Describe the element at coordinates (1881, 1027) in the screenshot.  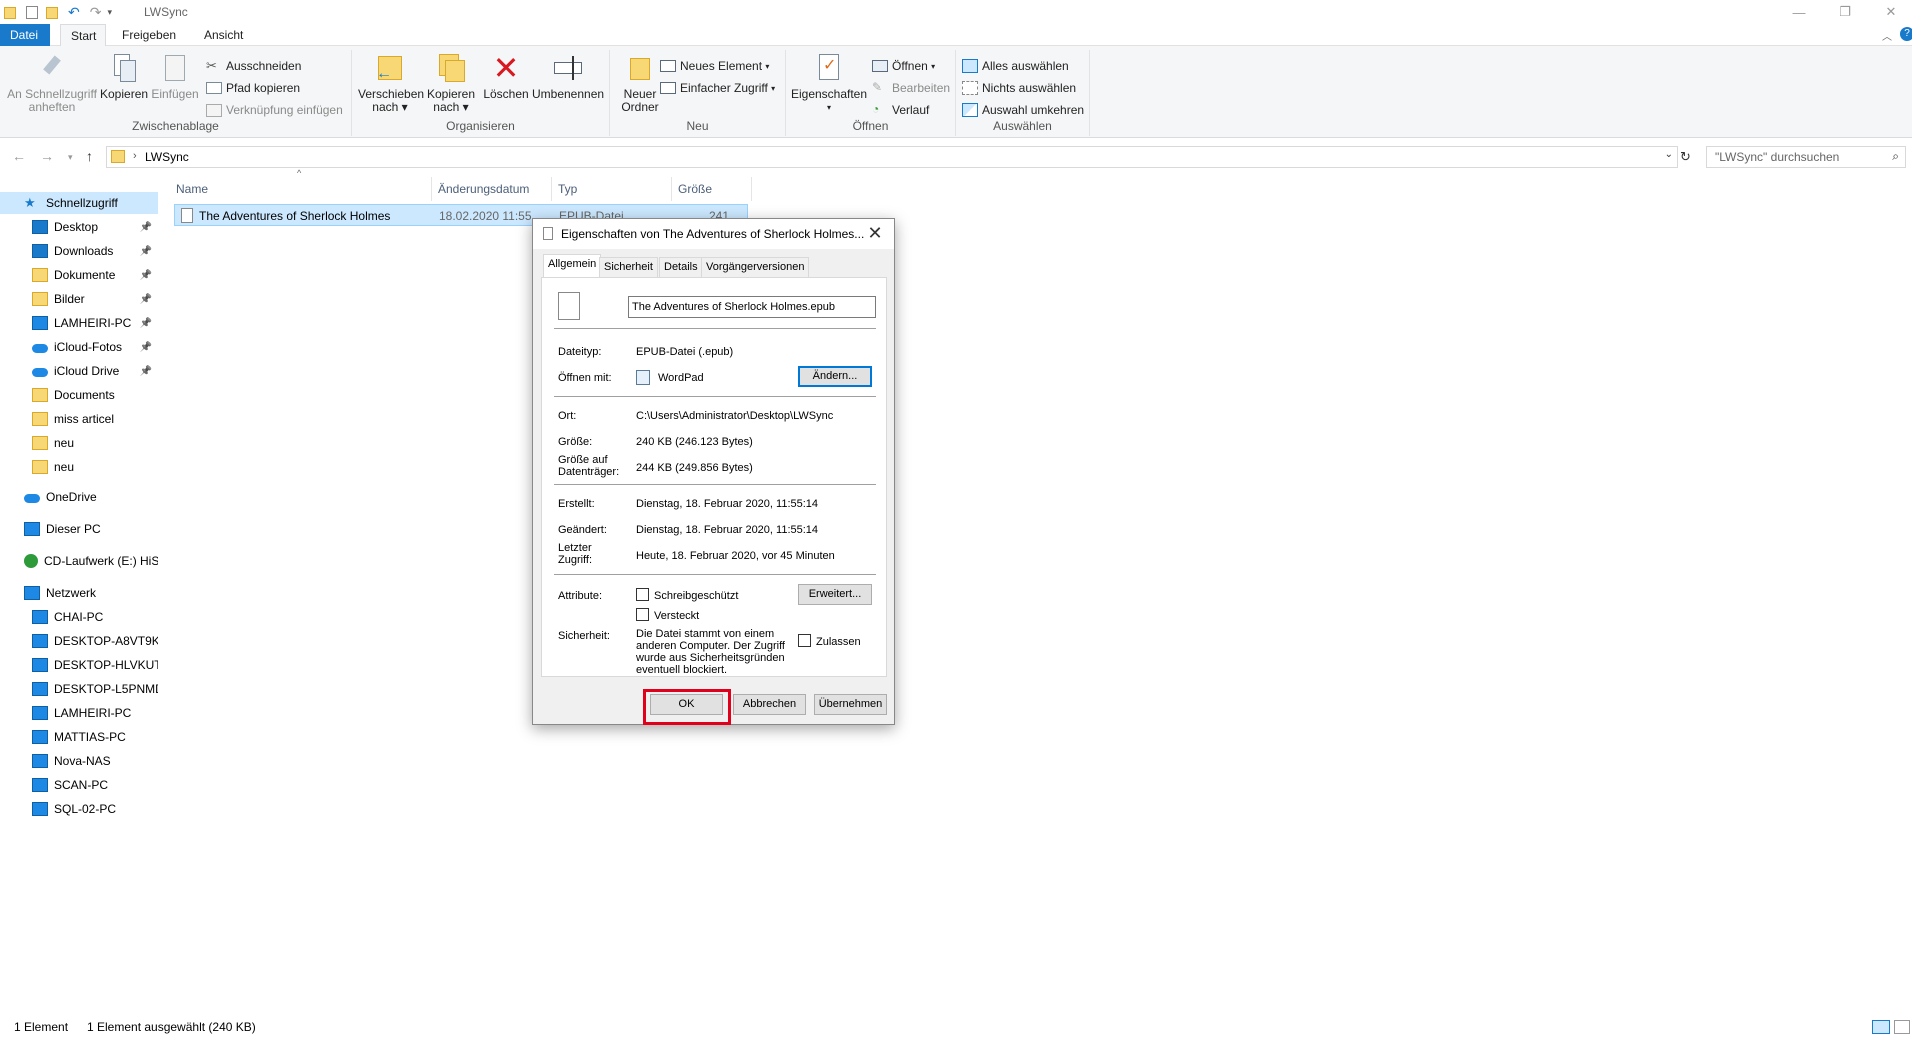
I see `details-view-icon` at that location.